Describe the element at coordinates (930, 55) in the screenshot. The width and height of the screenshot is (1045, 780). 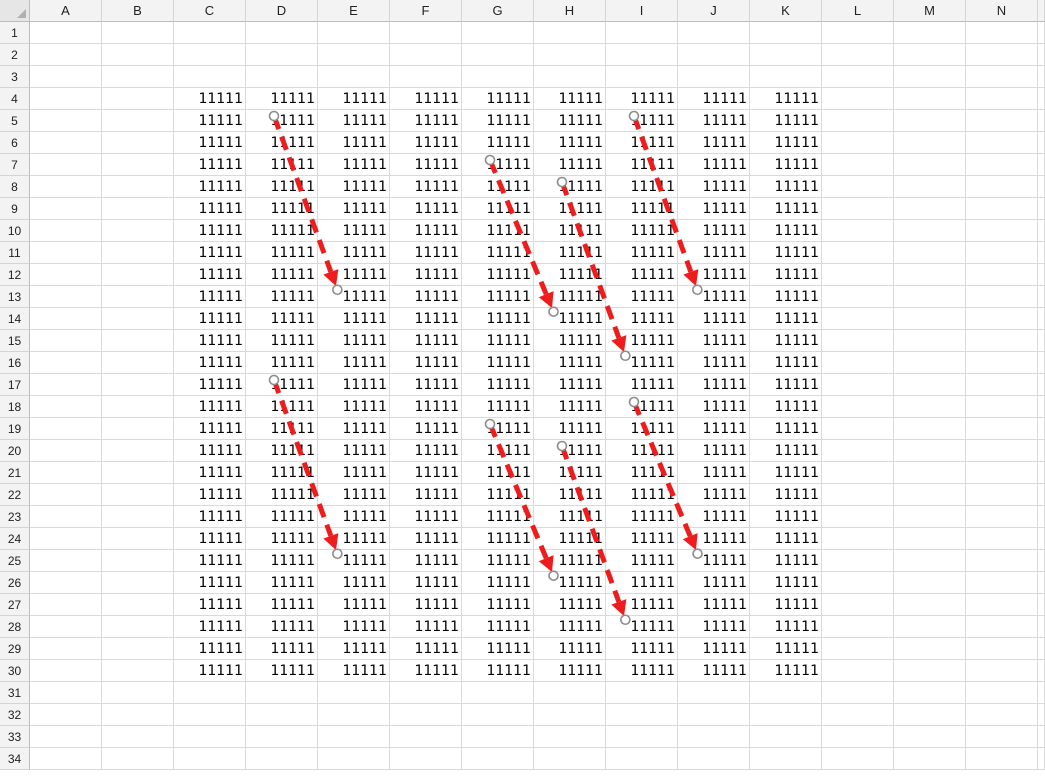
I see `cell-m2` at that location.